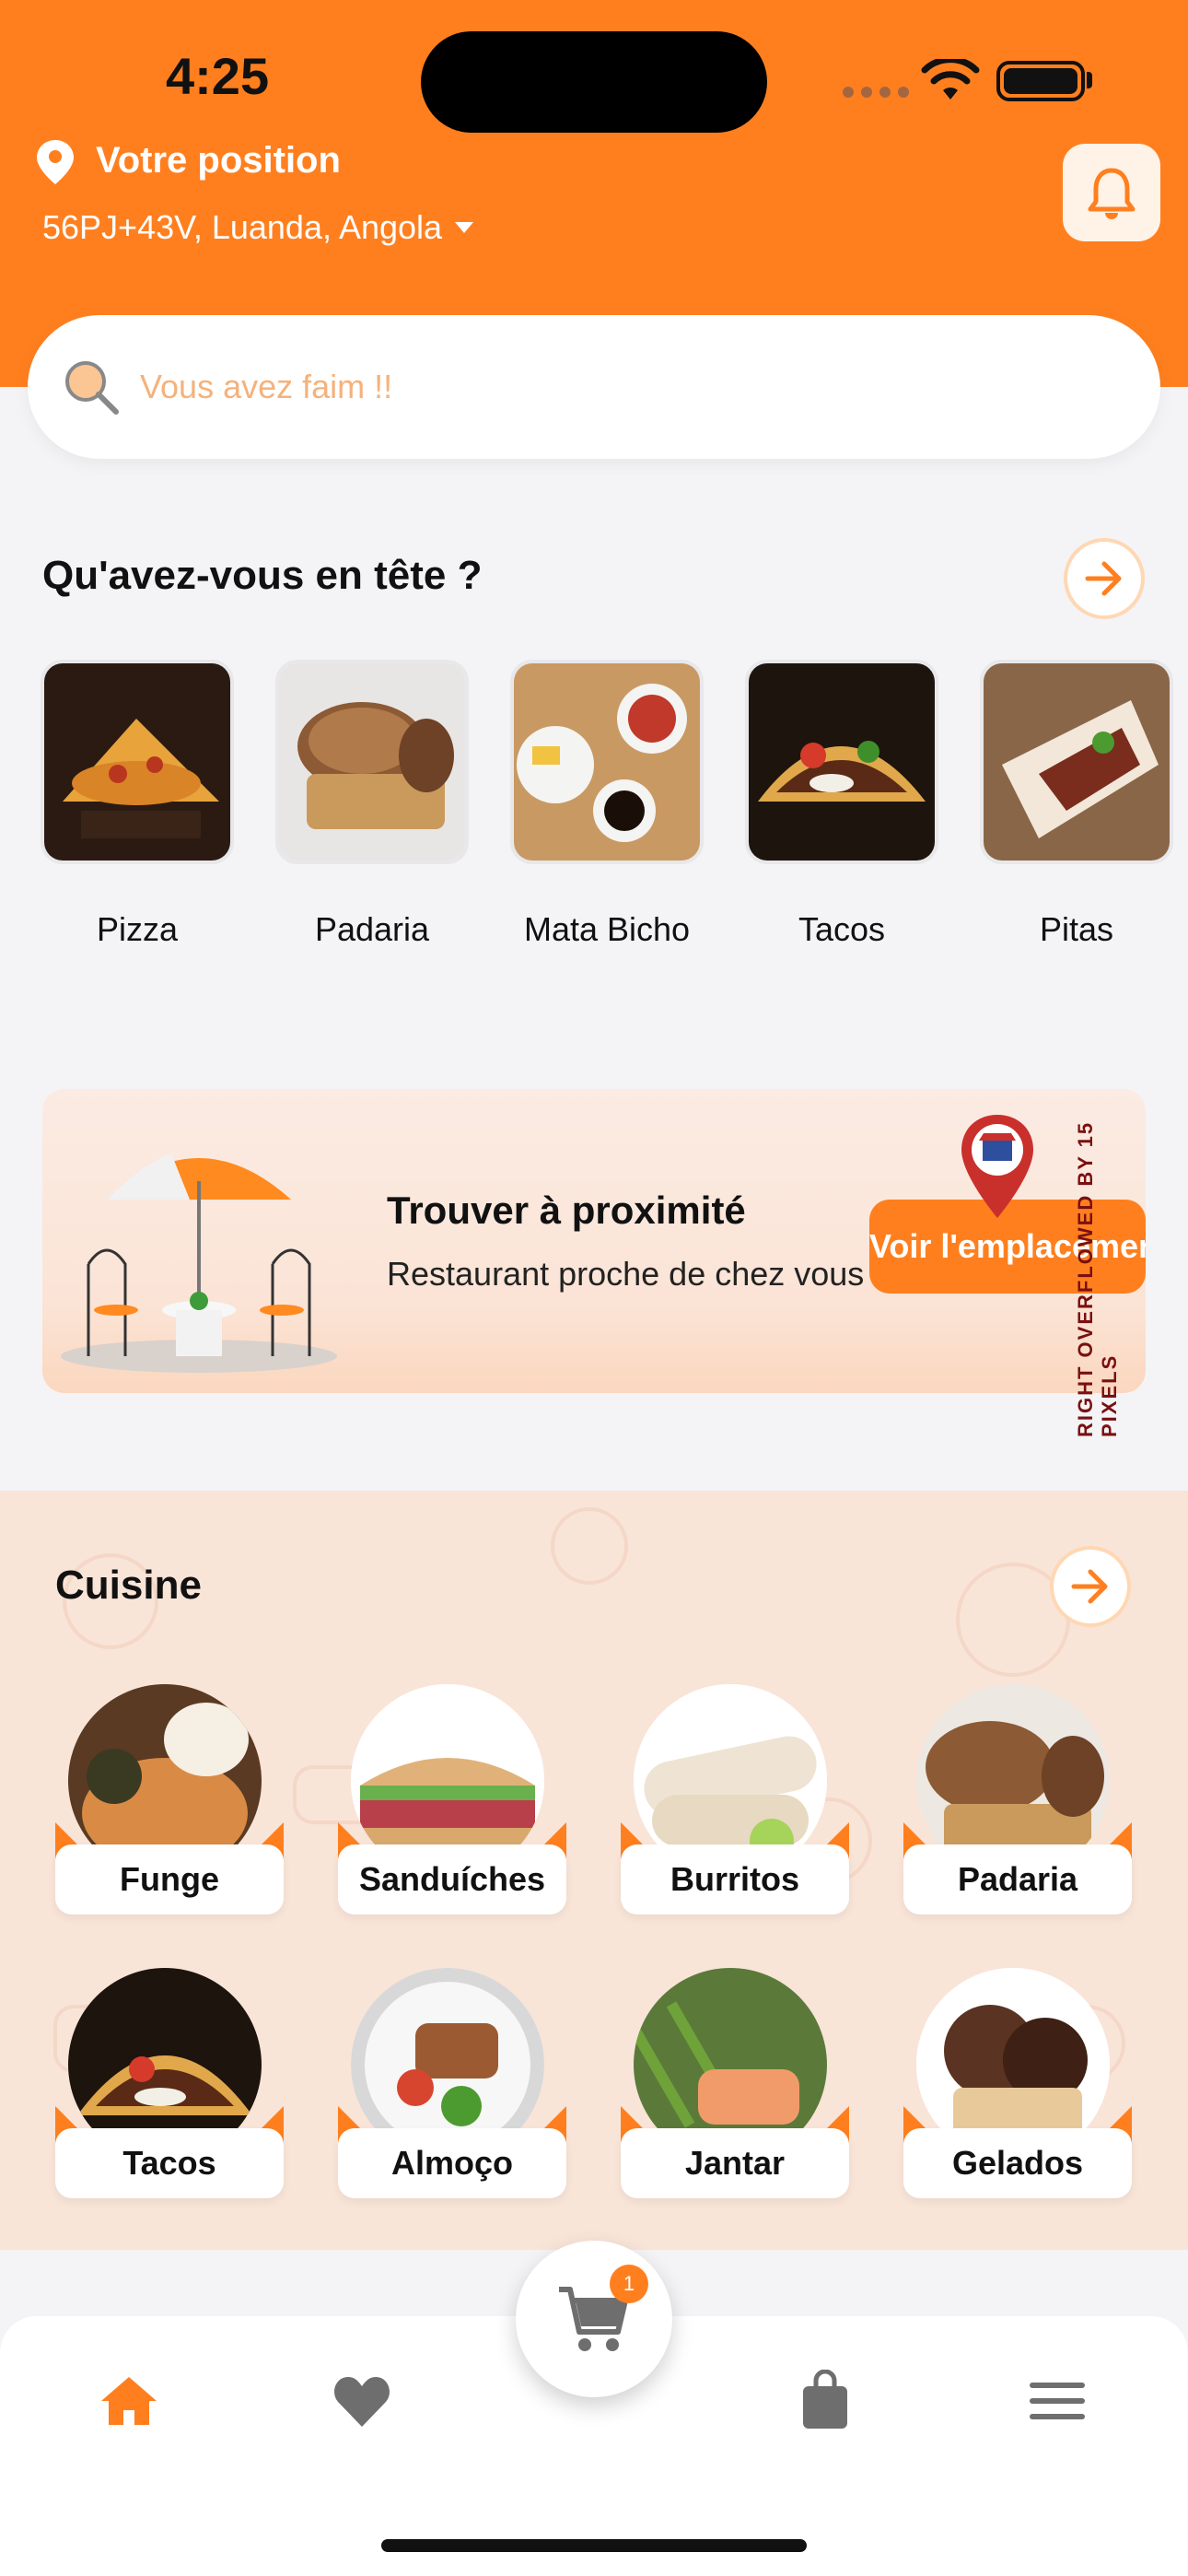 Image resolution: width=1188 pixels, height=2576 pixels. Describe the element at coordinates (452, 2163) in the screenshot. I see `cuisine-label: Almoço` at that location.